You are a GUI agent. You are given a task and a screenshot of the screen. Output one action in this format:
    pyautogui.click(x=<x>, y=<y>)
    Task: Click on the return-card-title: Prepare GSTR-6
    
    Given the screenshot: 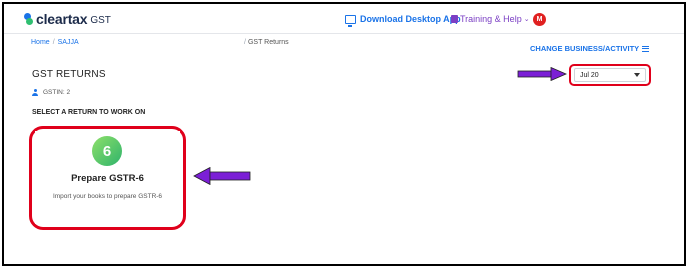 What is the action you would take?
    pyautogui.click(x=107, y=178)
    